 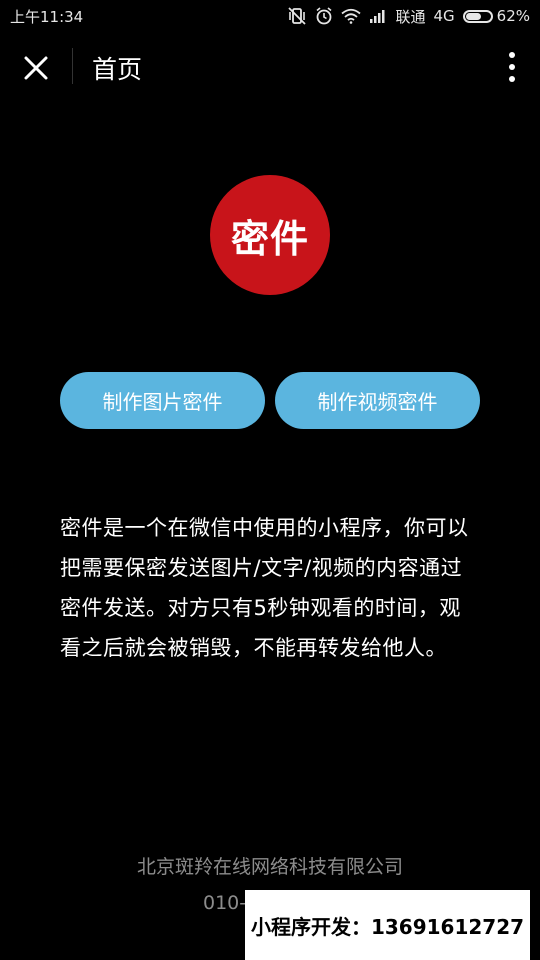 I want to click on close-button, so click(x=36, y=68).